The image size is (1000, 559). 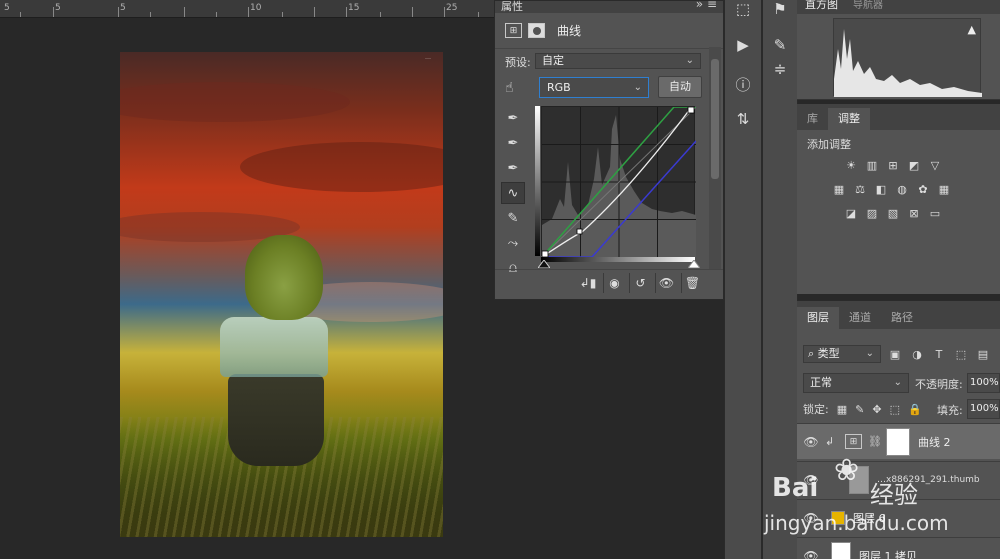 I want to click on adjustment-row: ☀ ▥ ⊞ ◩ ▽, so click(x=893, y=165).